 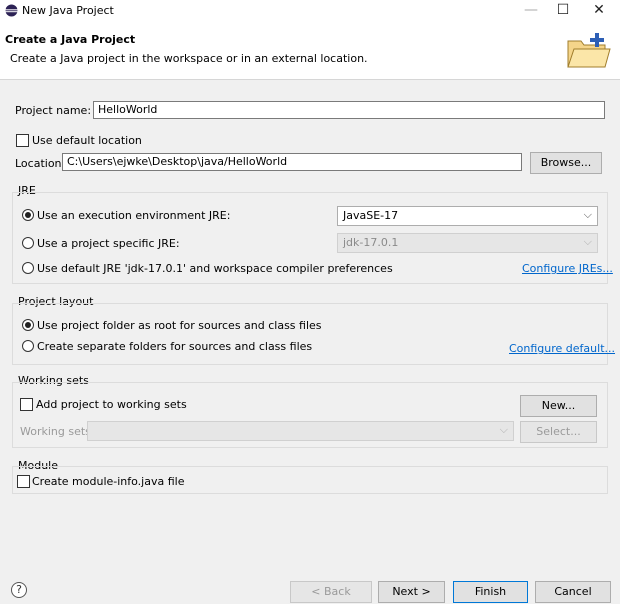 I want to click on working-sets-select: ⌵, so click(x=300, y=431).